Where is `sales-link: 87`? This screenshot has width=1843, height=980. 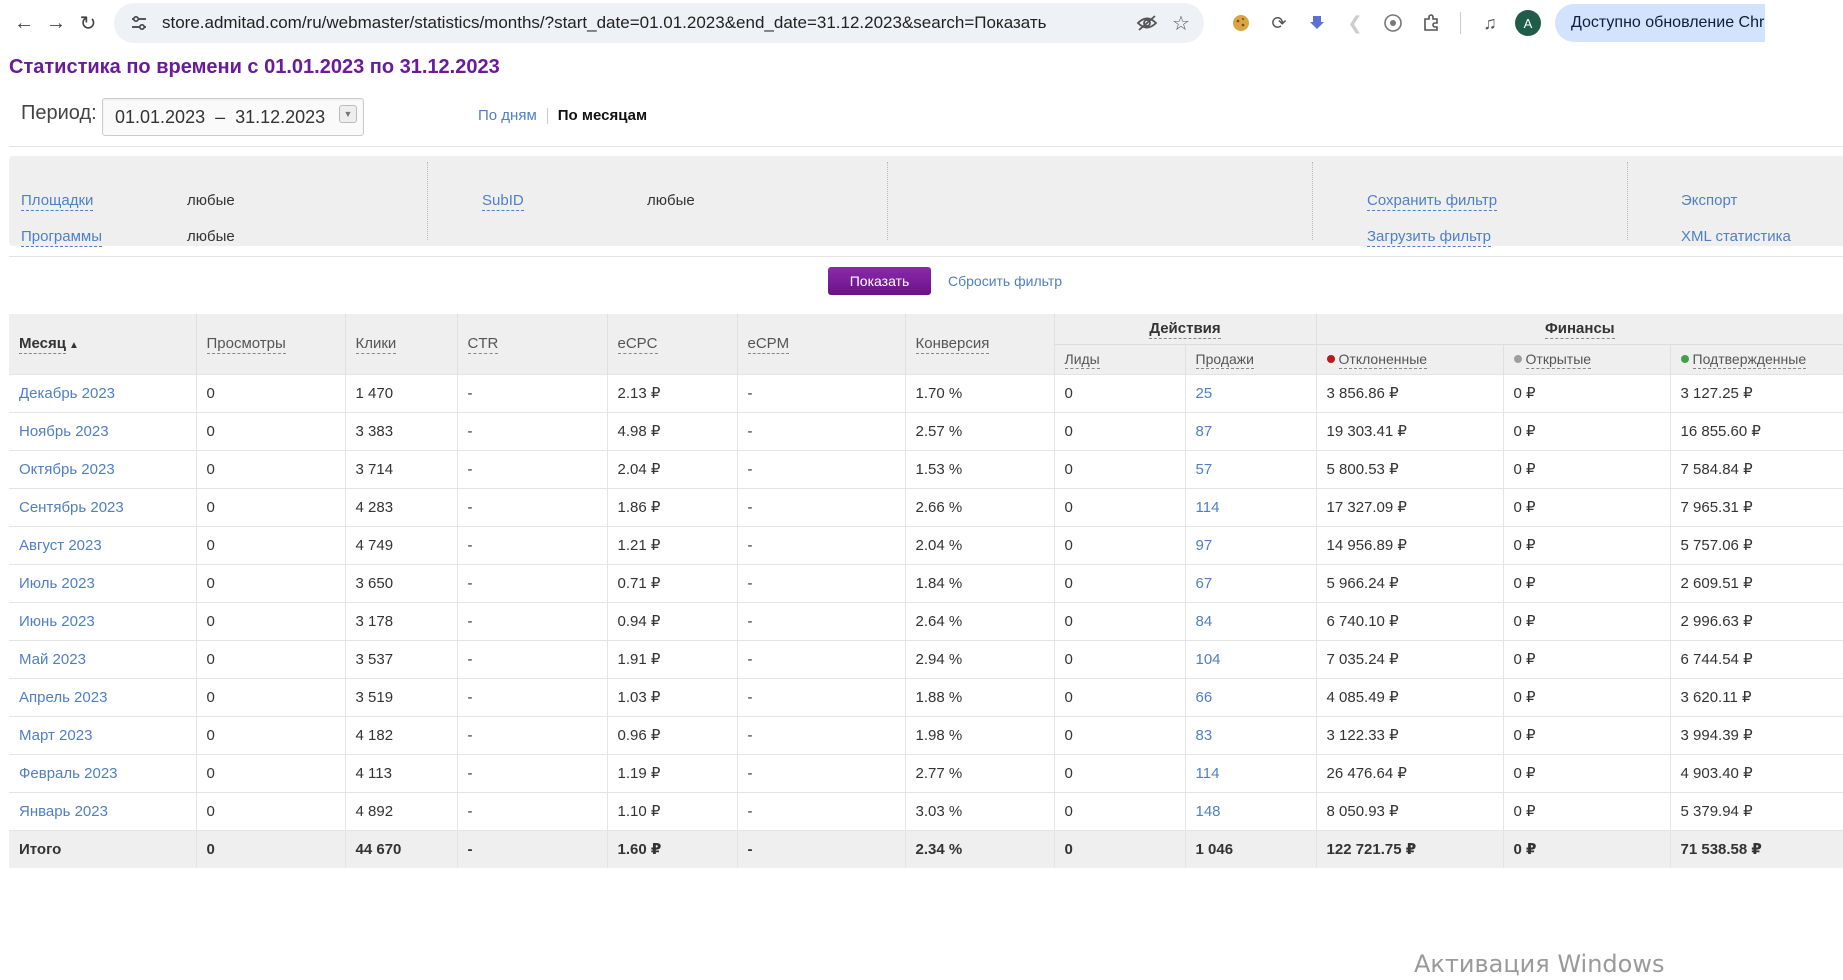
sales-link: 87 is located at coordinates (1204, 431).